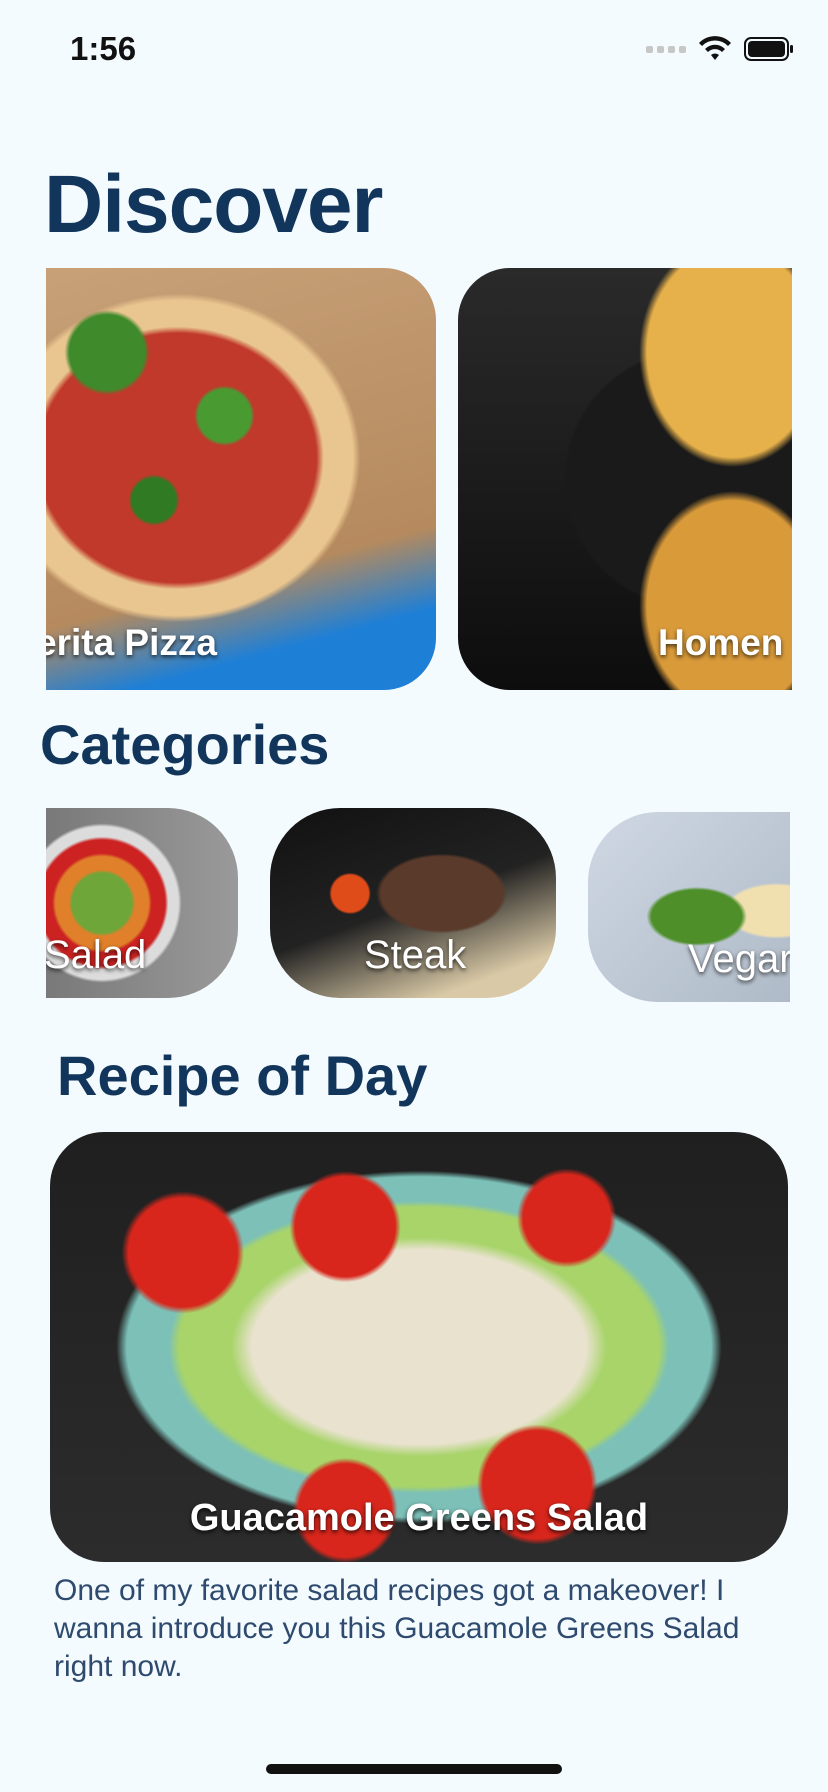 This screenshot has width=828, height=1792. What do you see at coordinates (242, 1075) in the screenshot?
I see `recipe-of-day-title: Recipe of Day` at bounding box center [242, 1075].